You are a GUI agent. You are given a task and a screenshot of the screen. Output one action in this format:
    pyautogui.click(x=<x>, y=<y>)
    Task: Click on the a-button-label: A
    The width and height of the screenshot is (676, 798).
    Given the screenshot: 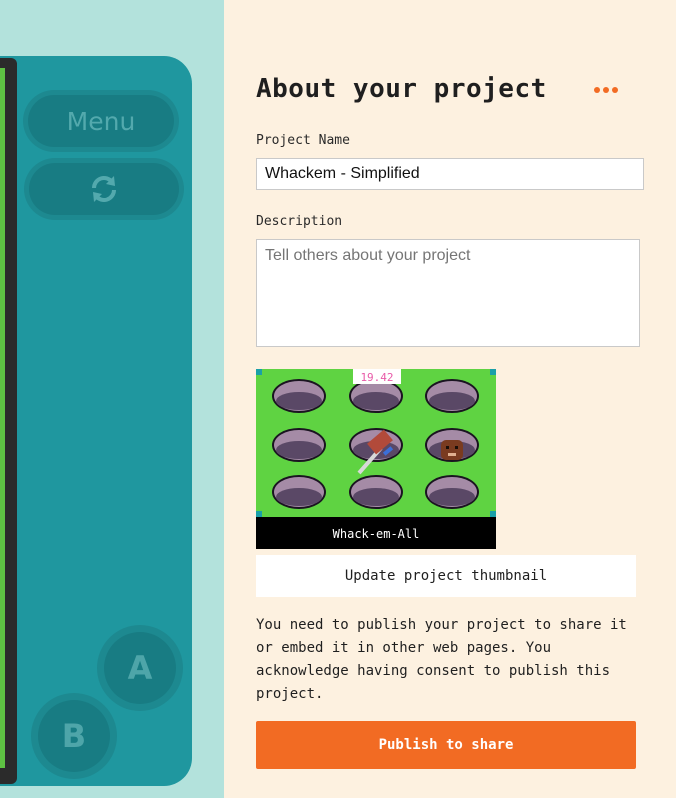 What is the action you would take?
    pyautogui.click(x=140, y=668)
    